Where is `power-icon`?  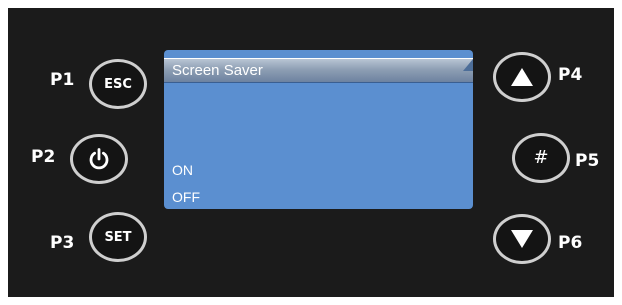 power-icon is located at coordinates (99, 159).